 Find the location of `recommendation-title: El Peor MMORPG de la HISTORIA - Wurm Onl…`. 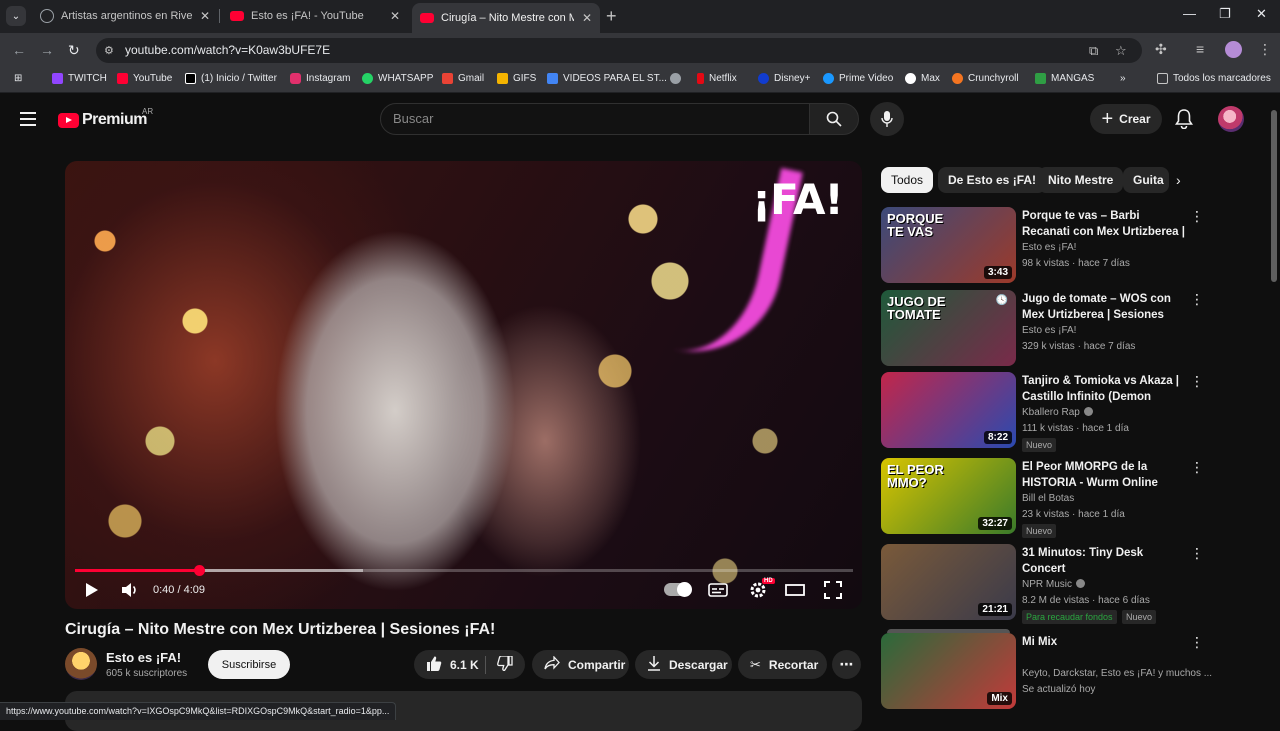

recommendation-title: El Peor MMORPG de la HISTORIA - Wurm Onl… is located at coordinates (1103, 475).